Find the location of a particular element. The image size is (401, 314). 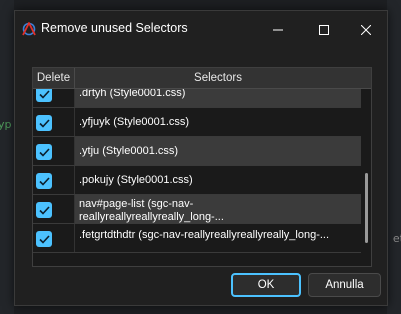

cancel-button: Annulla is located at coordinates (344, 285).